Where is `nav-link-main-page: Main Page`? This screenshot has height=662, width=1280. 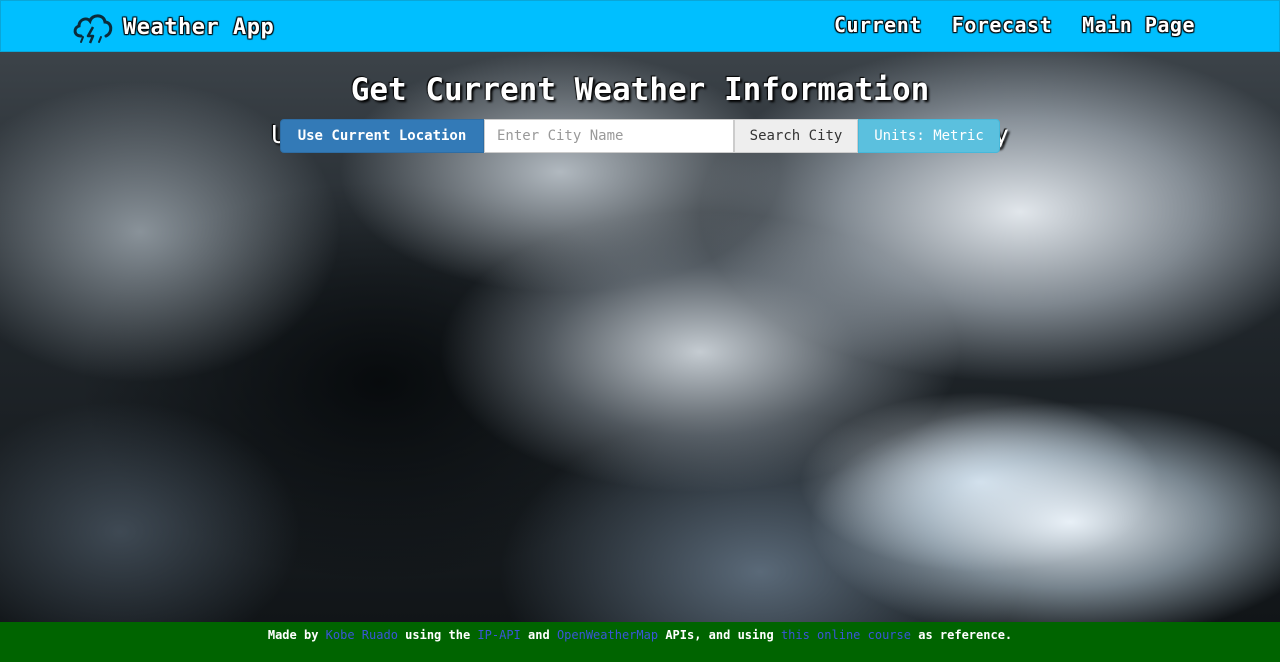
nav-link-main-page: Main Page is located at coordinates (1138, 25).